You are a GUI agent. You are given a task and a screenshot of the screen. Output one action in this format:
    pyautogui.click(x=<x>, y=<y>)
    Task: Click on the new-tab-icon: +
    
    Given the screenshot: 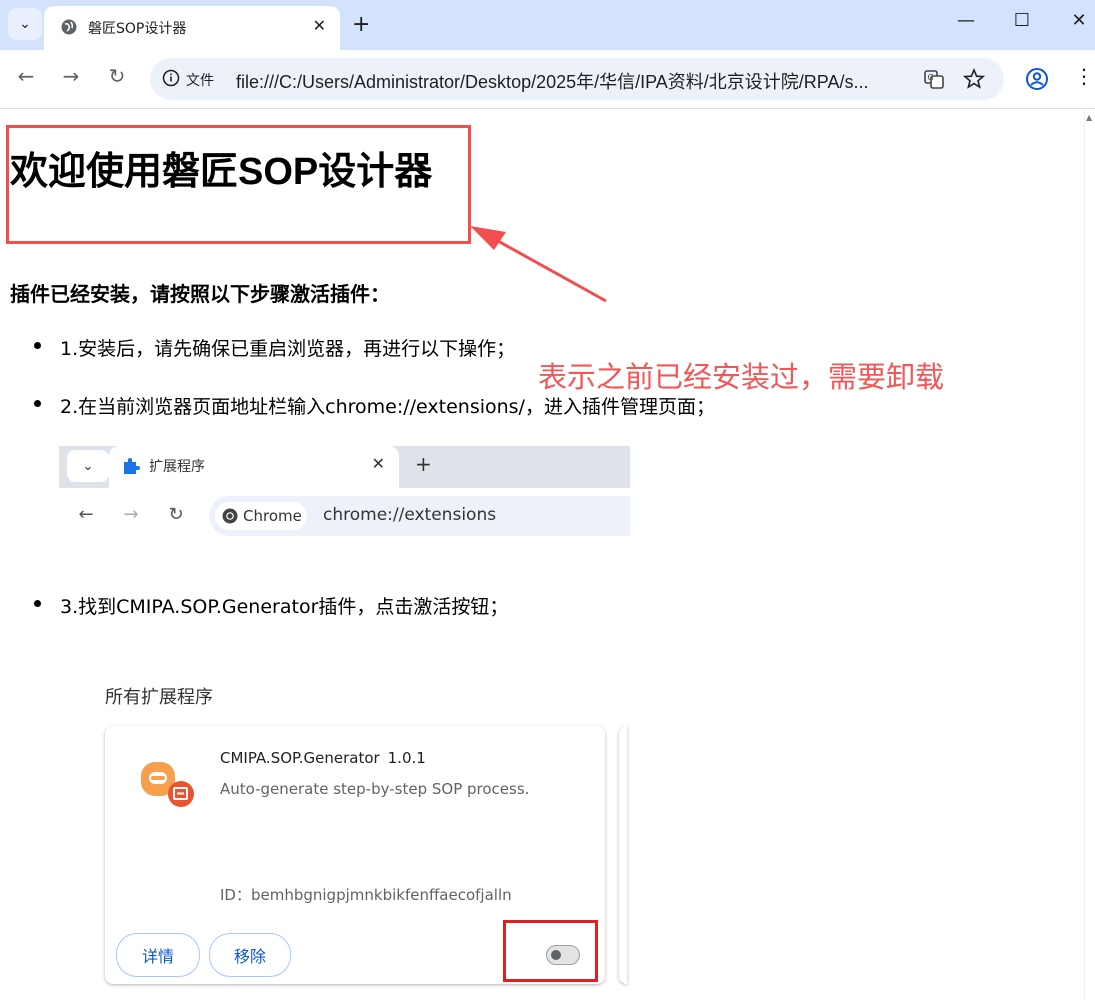 What is the action you would take?
    pyautogui.click(x=361, y=24)
    